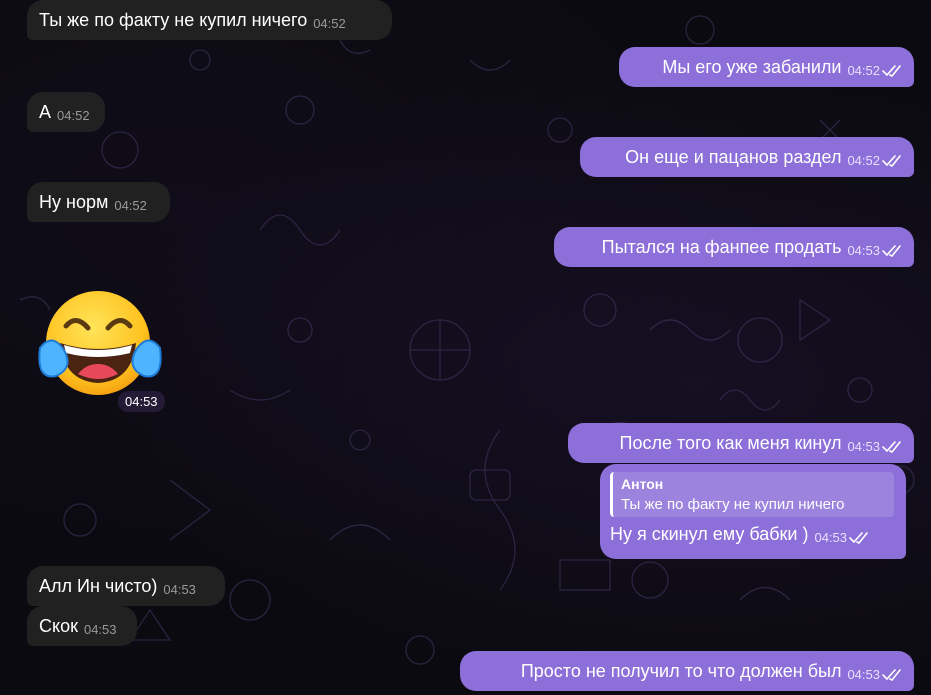 The image size is (931, 695). I want to click on message-incoming: Ты же по факту не купил ничего 04:52, so click(209, 20).